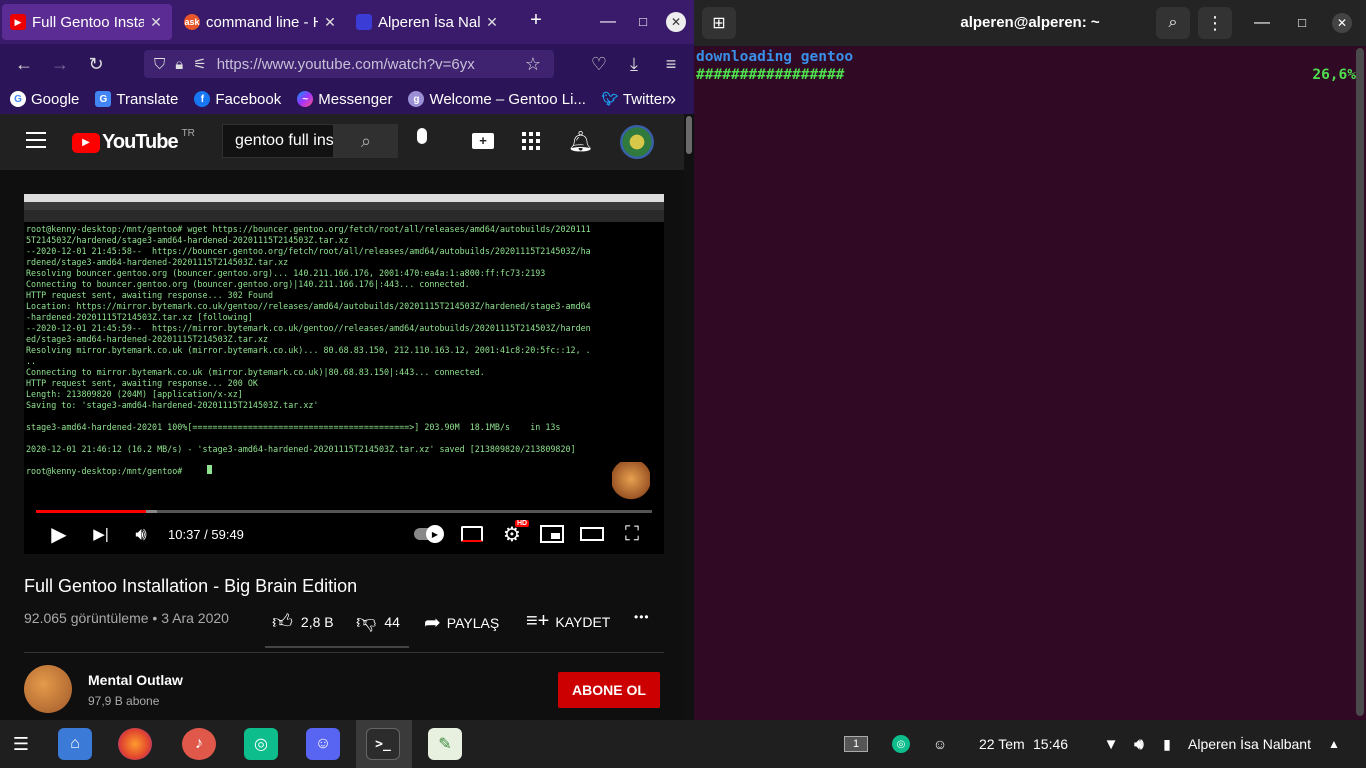 The width and height of the screenshot is (1366, 768). What do you see at coordinates (1167, 744) in the screenshot?
I see `battery-icon: ▮` at bounding box center [1167, 744].